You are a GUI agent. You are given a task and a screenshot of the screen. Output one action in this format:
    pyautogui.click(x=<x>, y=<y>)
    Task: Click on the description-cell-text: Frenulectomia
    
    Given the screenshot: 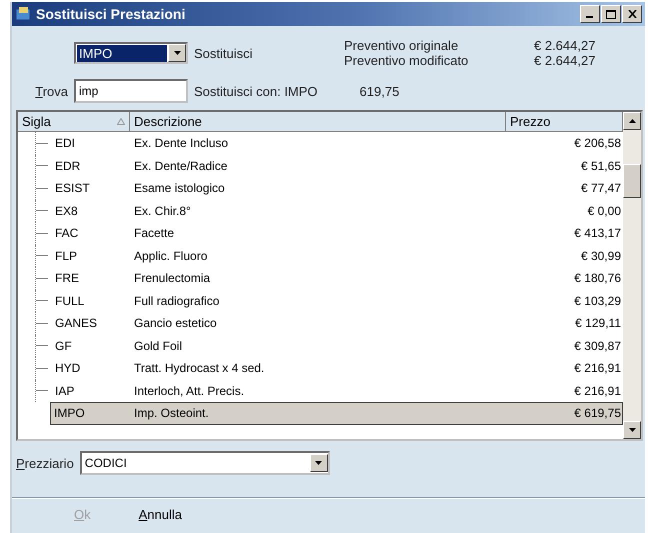 What is the action you would take?
    pyautogui.click(x=172, y=278)
    